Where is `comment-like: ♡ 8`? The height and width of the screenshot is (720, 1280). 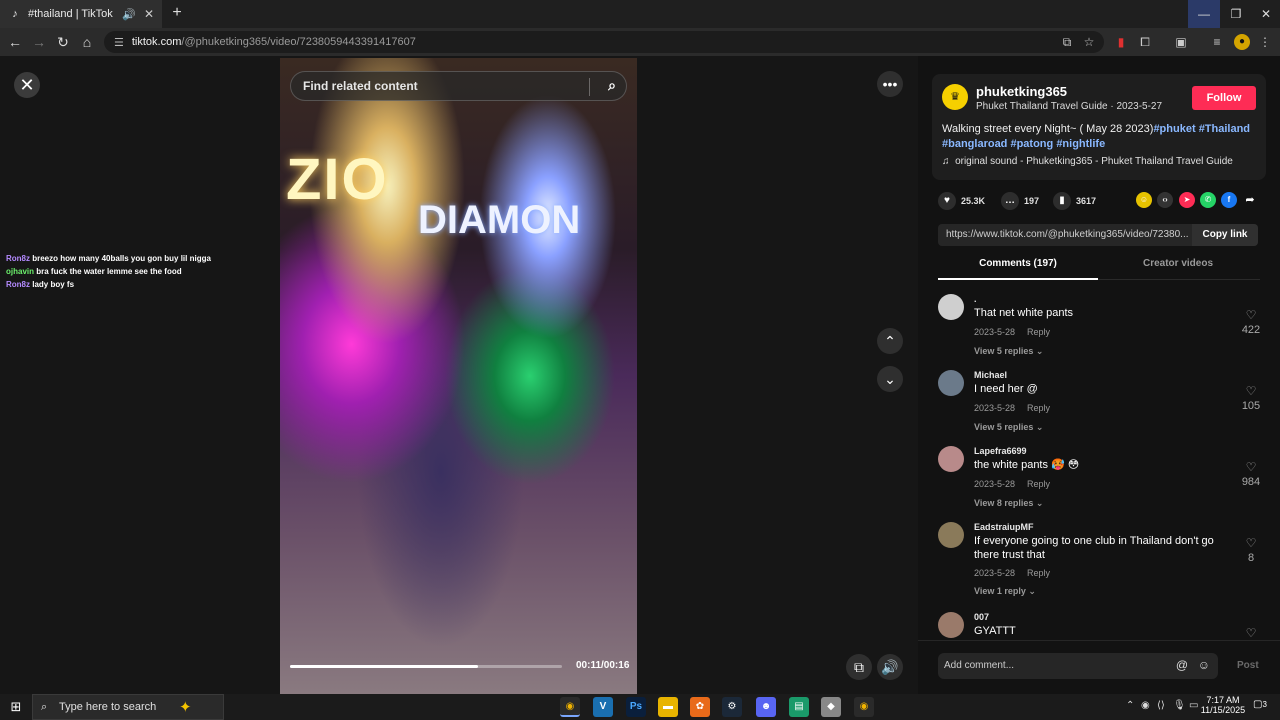
comment-like: ♡ 8 is located at coordinates (1251, 550).